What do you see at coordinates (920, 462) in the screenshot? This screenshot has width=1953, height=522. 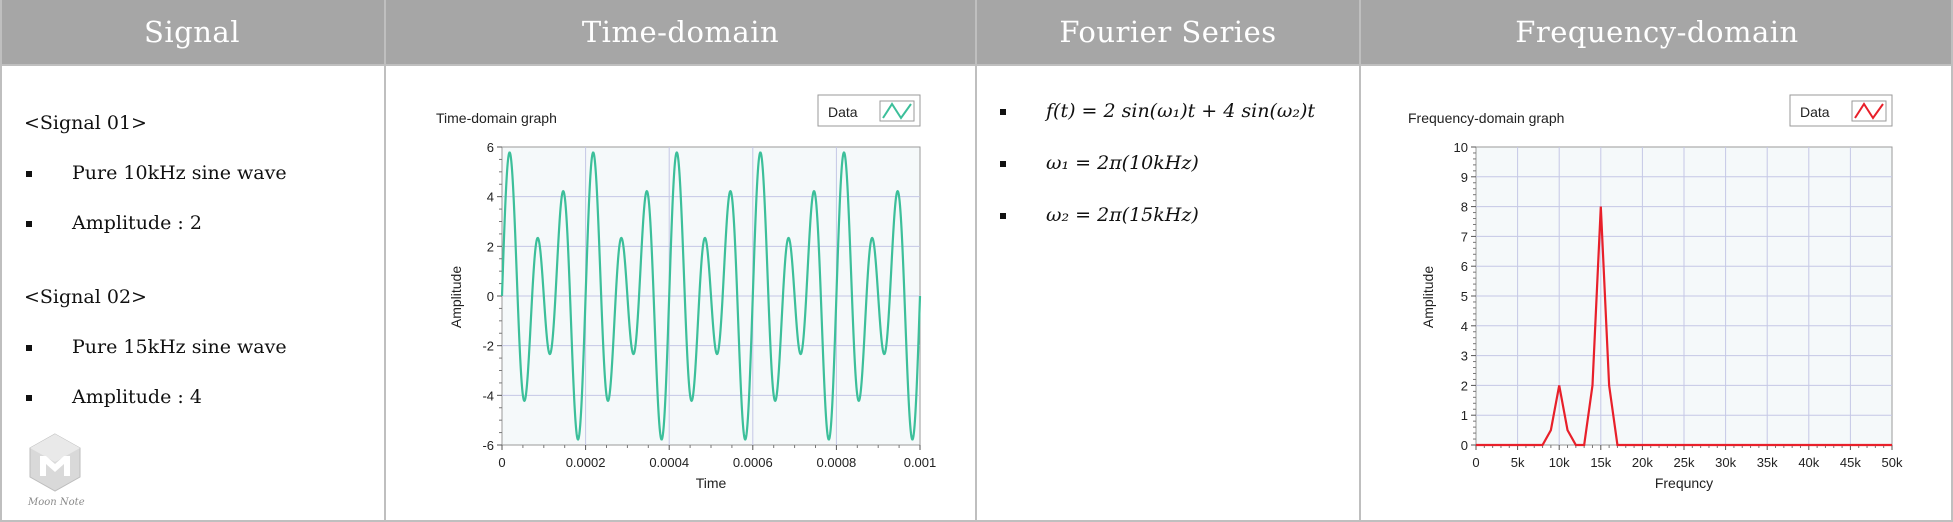 I see `x-tick-label: 0.001` at bounding box center [920, 462].